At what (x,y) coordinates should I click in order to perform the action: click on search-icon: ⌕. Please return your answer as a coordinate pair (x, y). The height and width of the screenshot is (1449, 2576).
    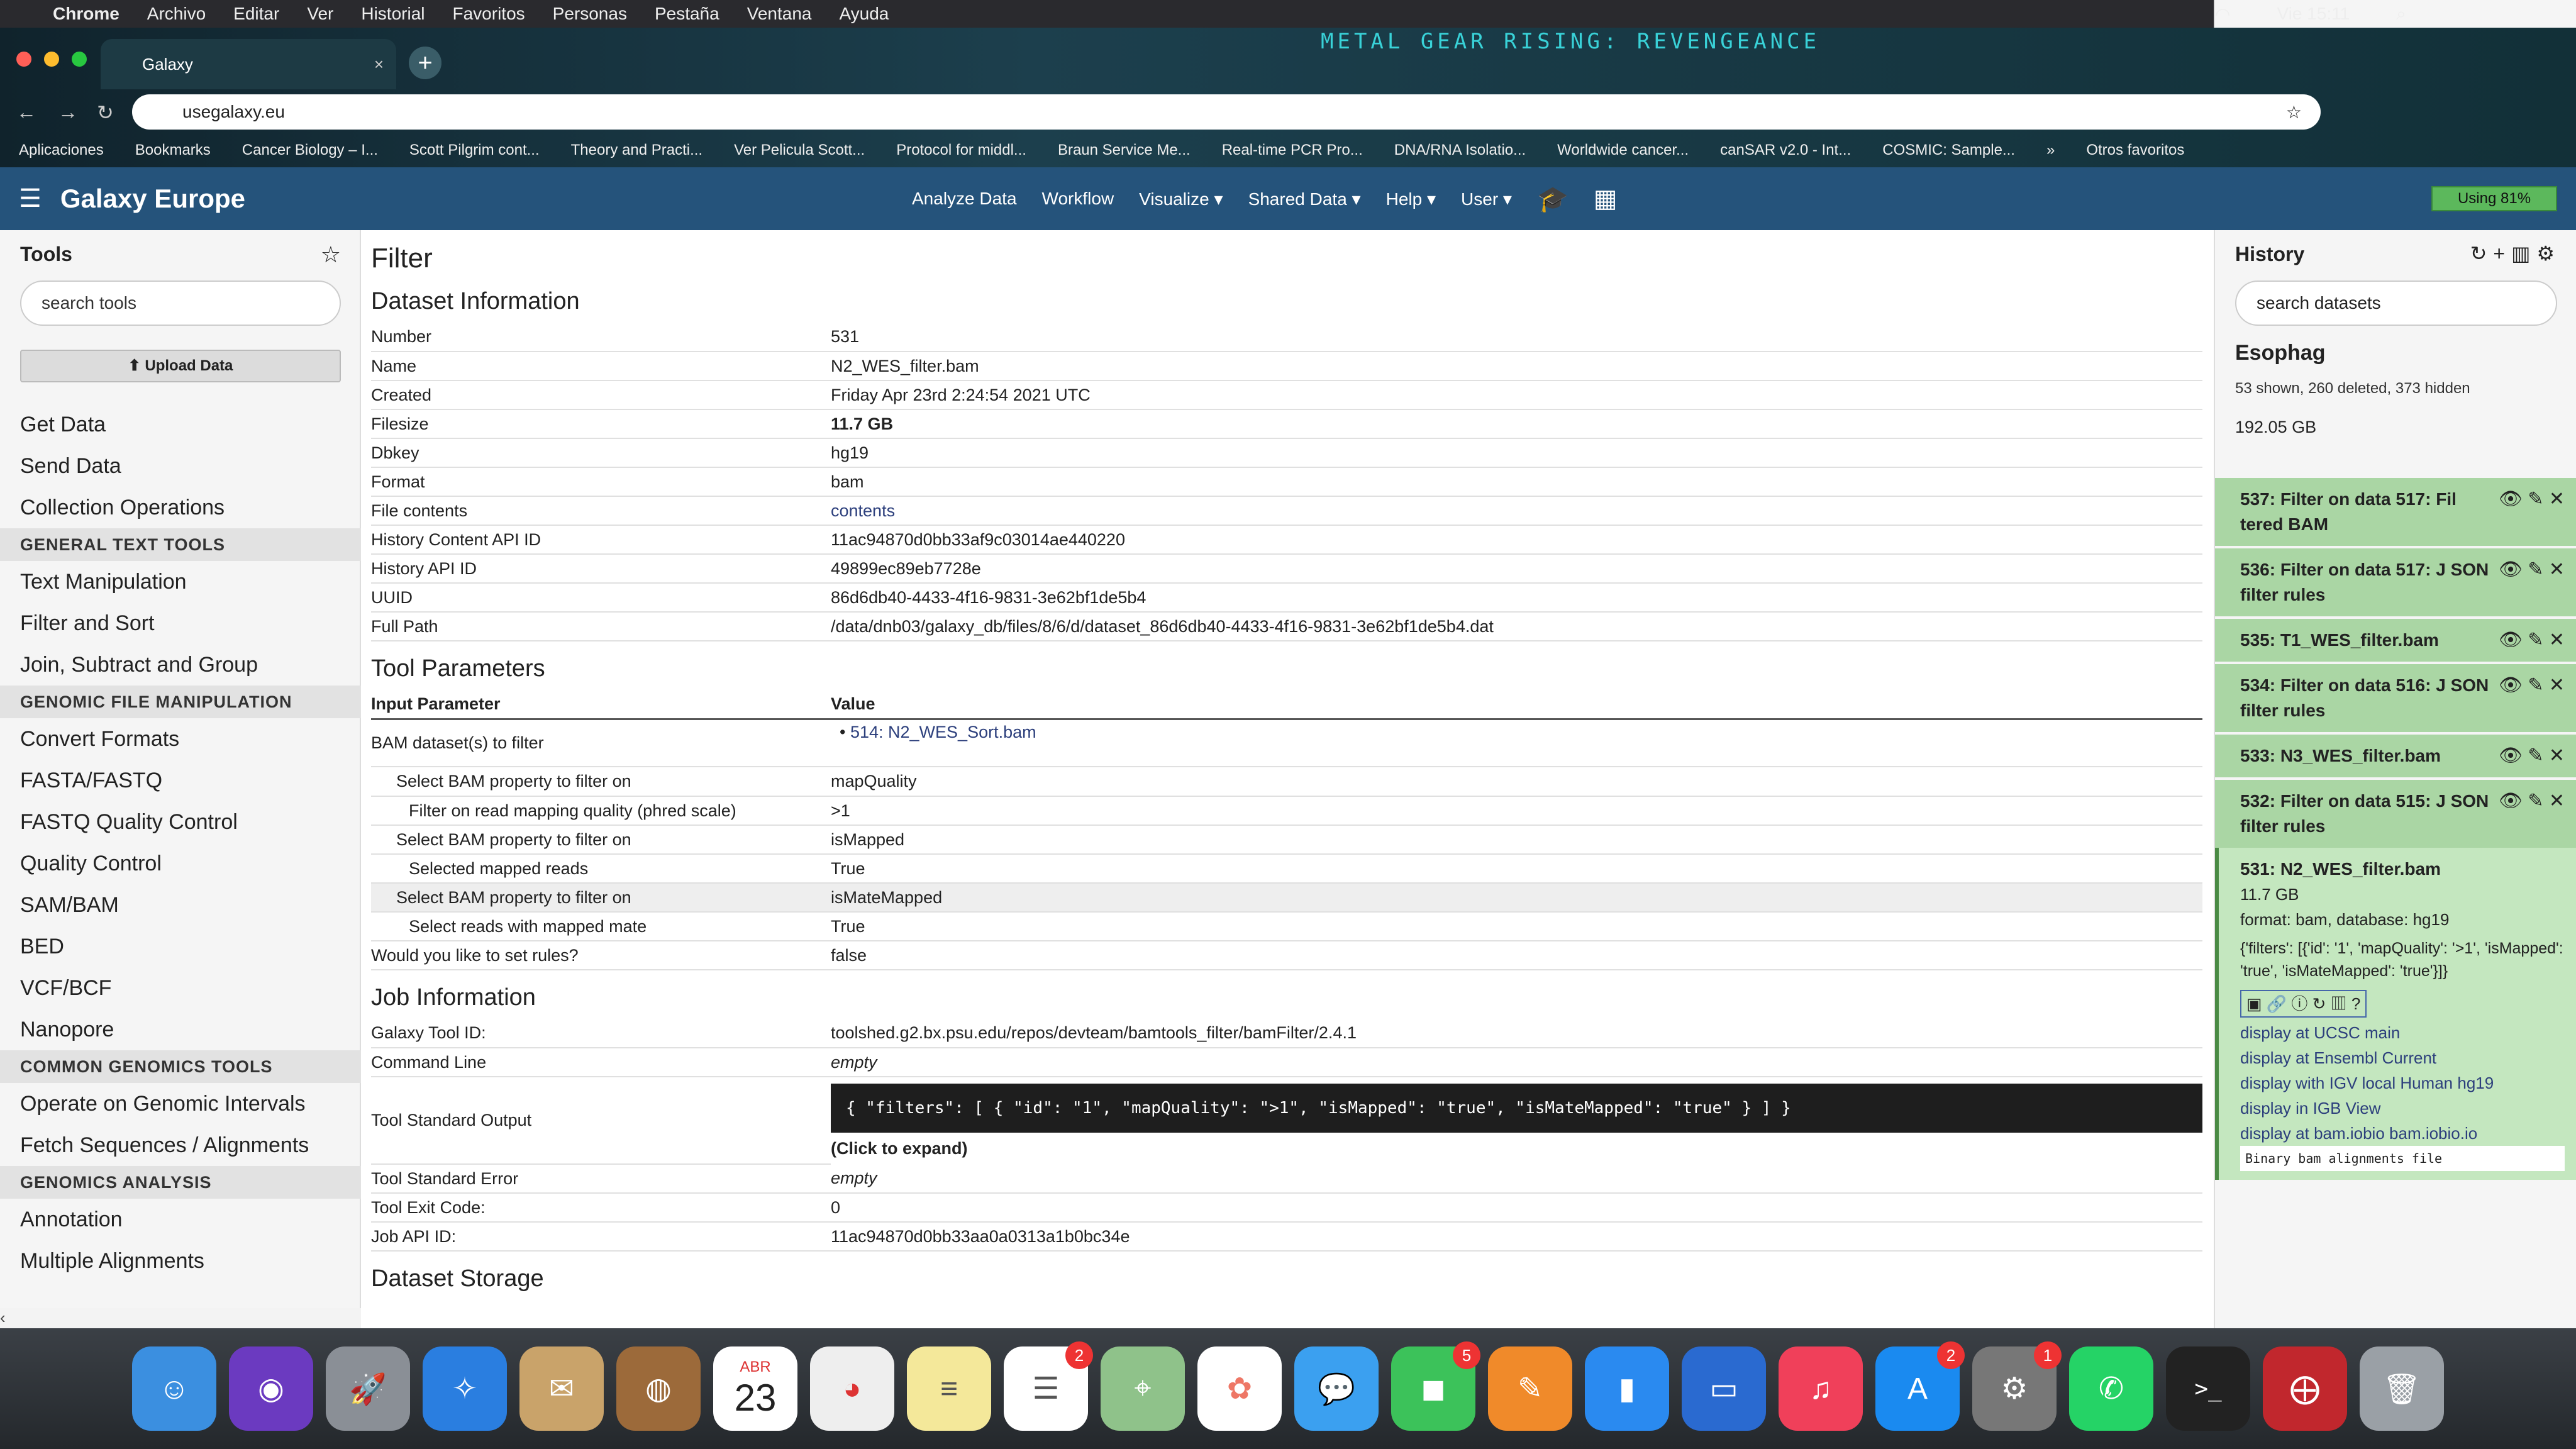
    Looking at the image, I should click on (2401, 14).